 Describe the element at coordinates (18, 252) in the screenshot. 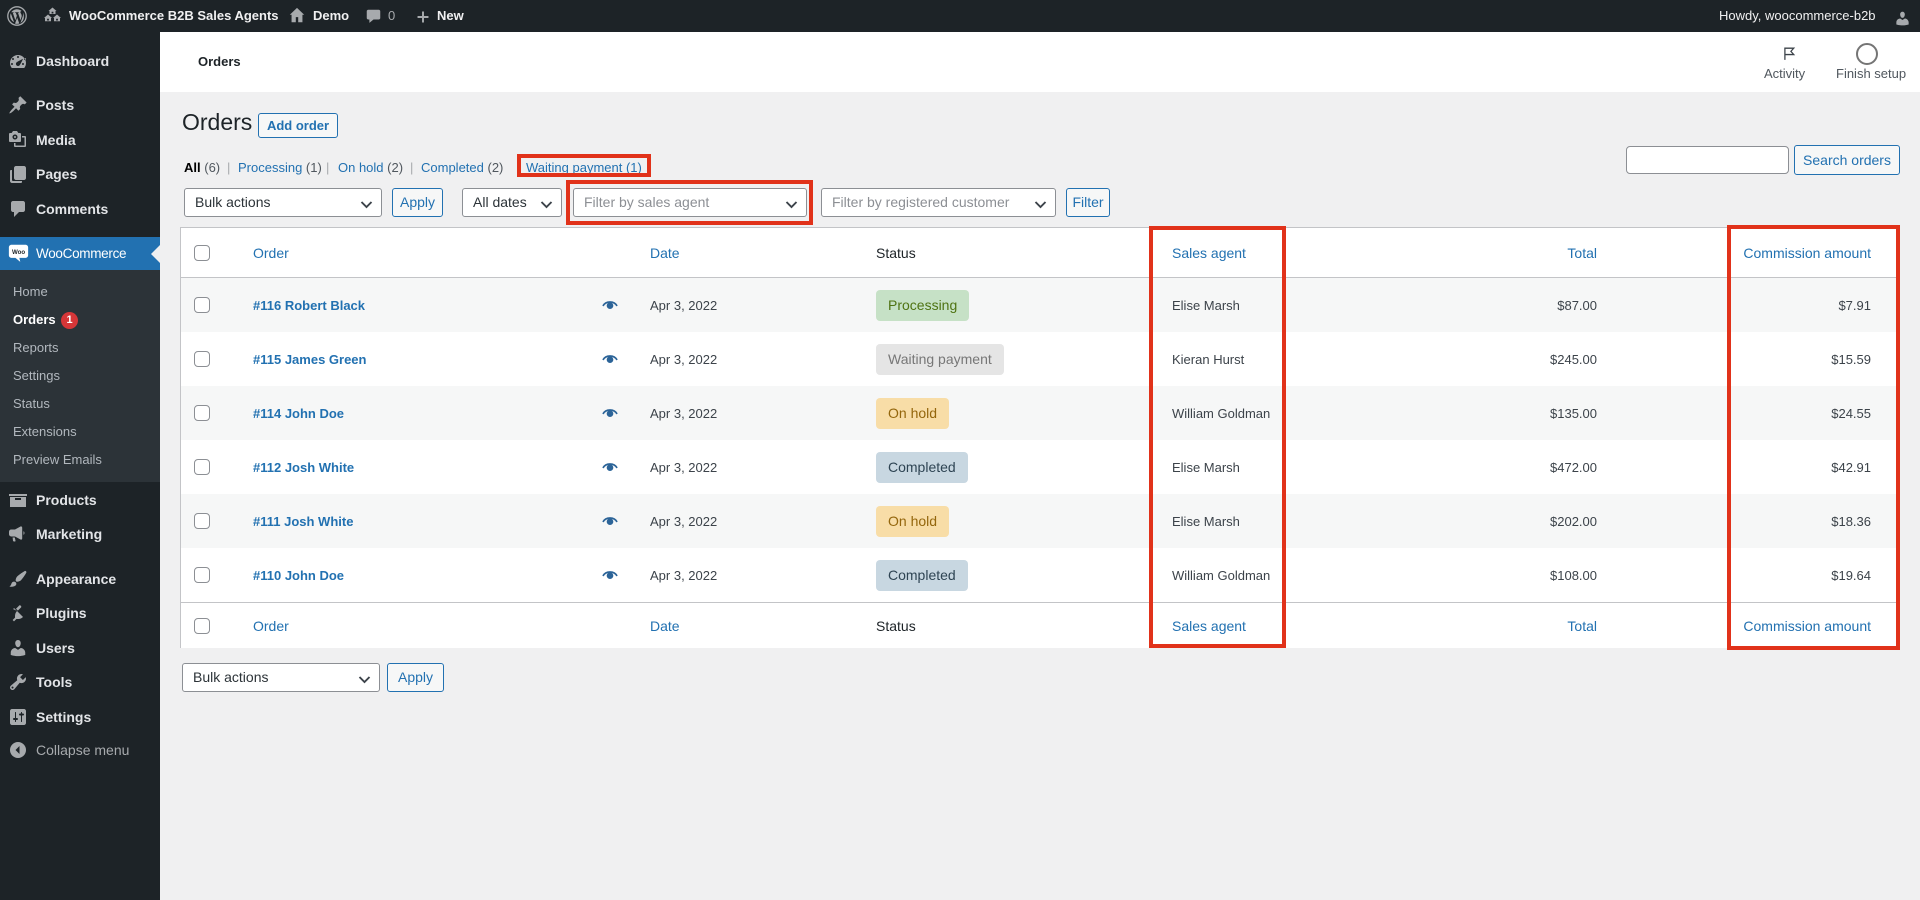

I see `svg-text: Woo` at that location.